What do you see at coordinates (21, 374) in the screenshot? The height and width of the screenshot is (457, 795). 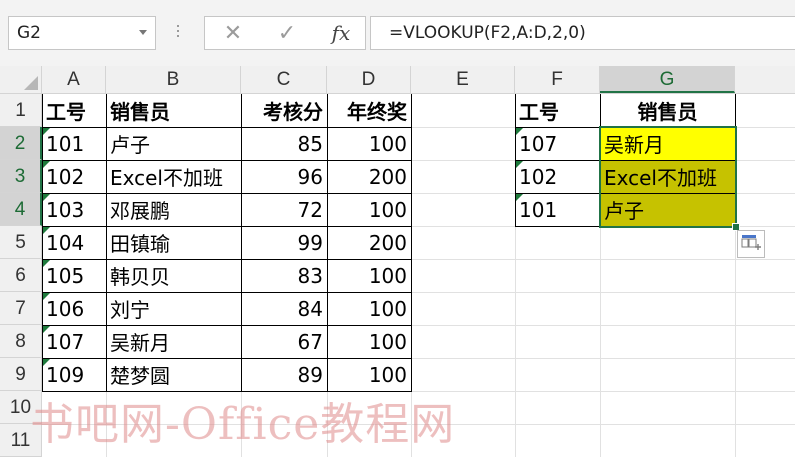 I see `row-header-9: 9` at bounding box center [21, 374].